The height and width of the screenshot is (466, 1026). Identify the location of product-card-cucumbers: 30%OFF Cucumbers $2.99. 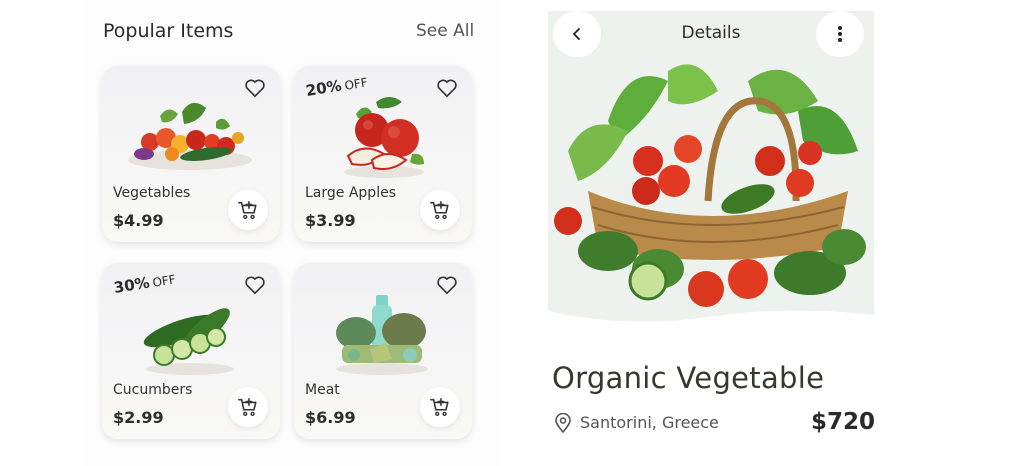
(191, 351).